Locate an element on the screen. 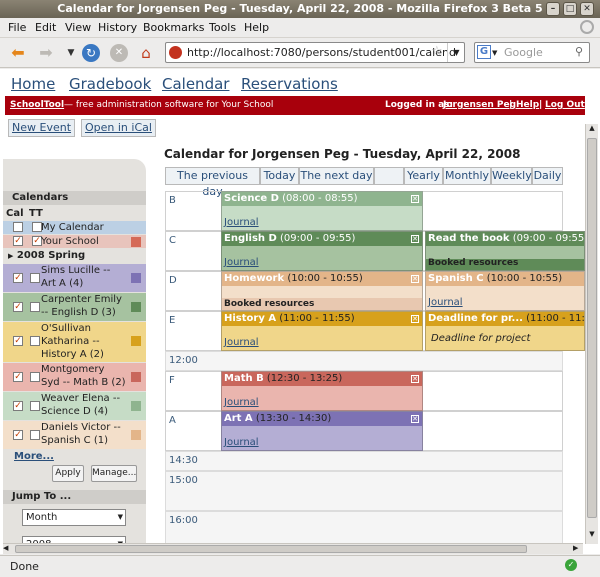  history-dropdown-icon: ▼ is located at coordinates (71, 53).